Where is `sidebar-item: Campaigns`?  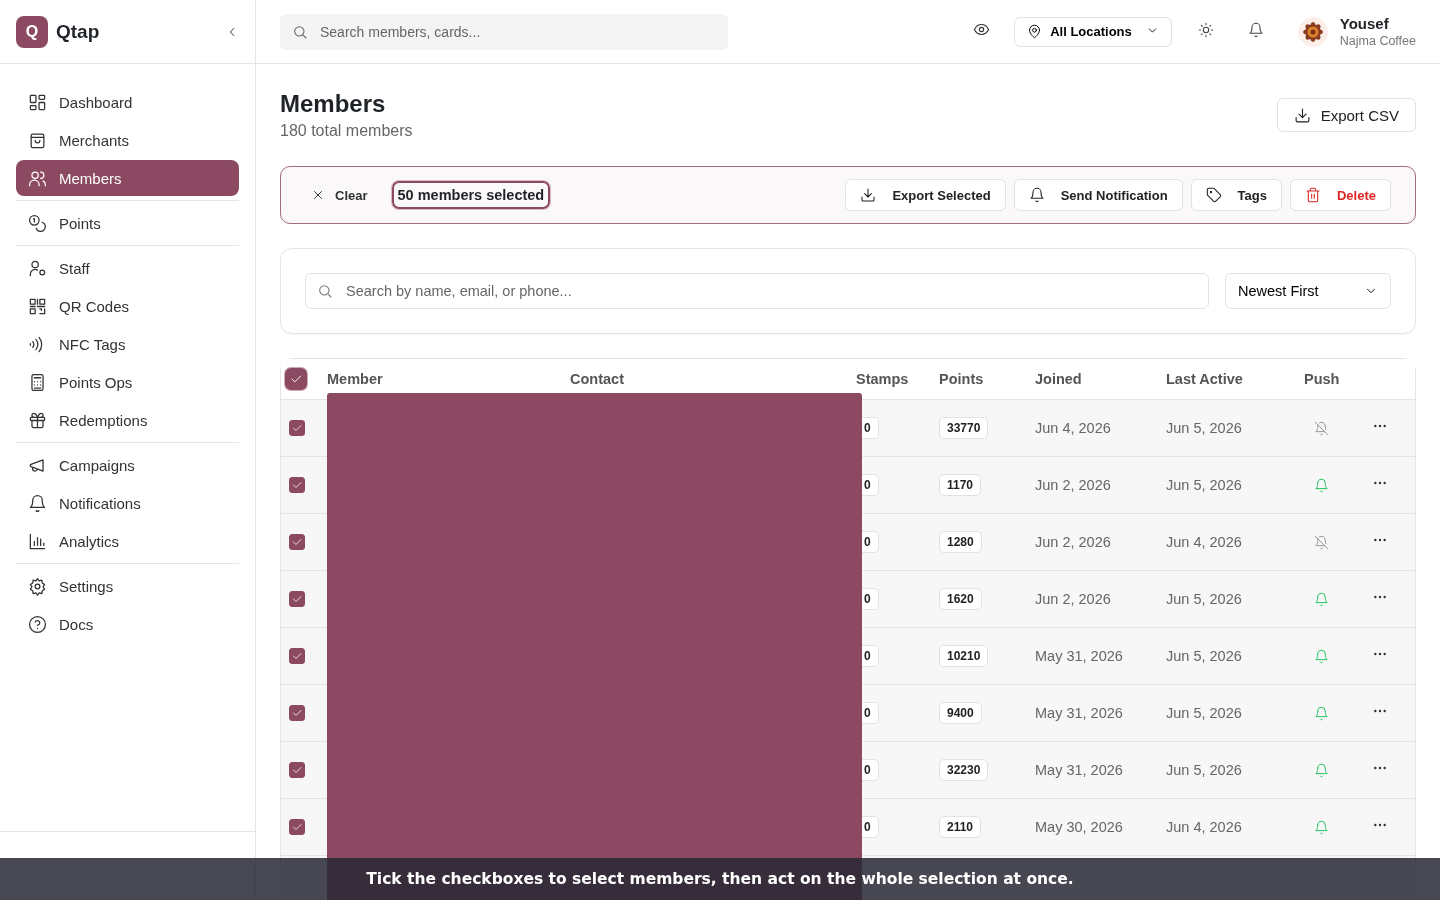 sidebar-item: Campaigns is located at coordinates (127, 465).